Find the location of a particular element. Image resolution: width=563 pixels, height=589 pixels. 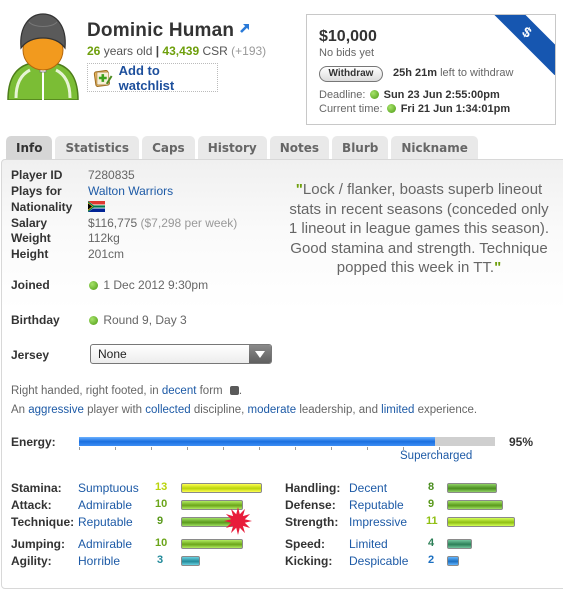

watchlist-label: Add to watchlist is located at coordinates (146, 77).